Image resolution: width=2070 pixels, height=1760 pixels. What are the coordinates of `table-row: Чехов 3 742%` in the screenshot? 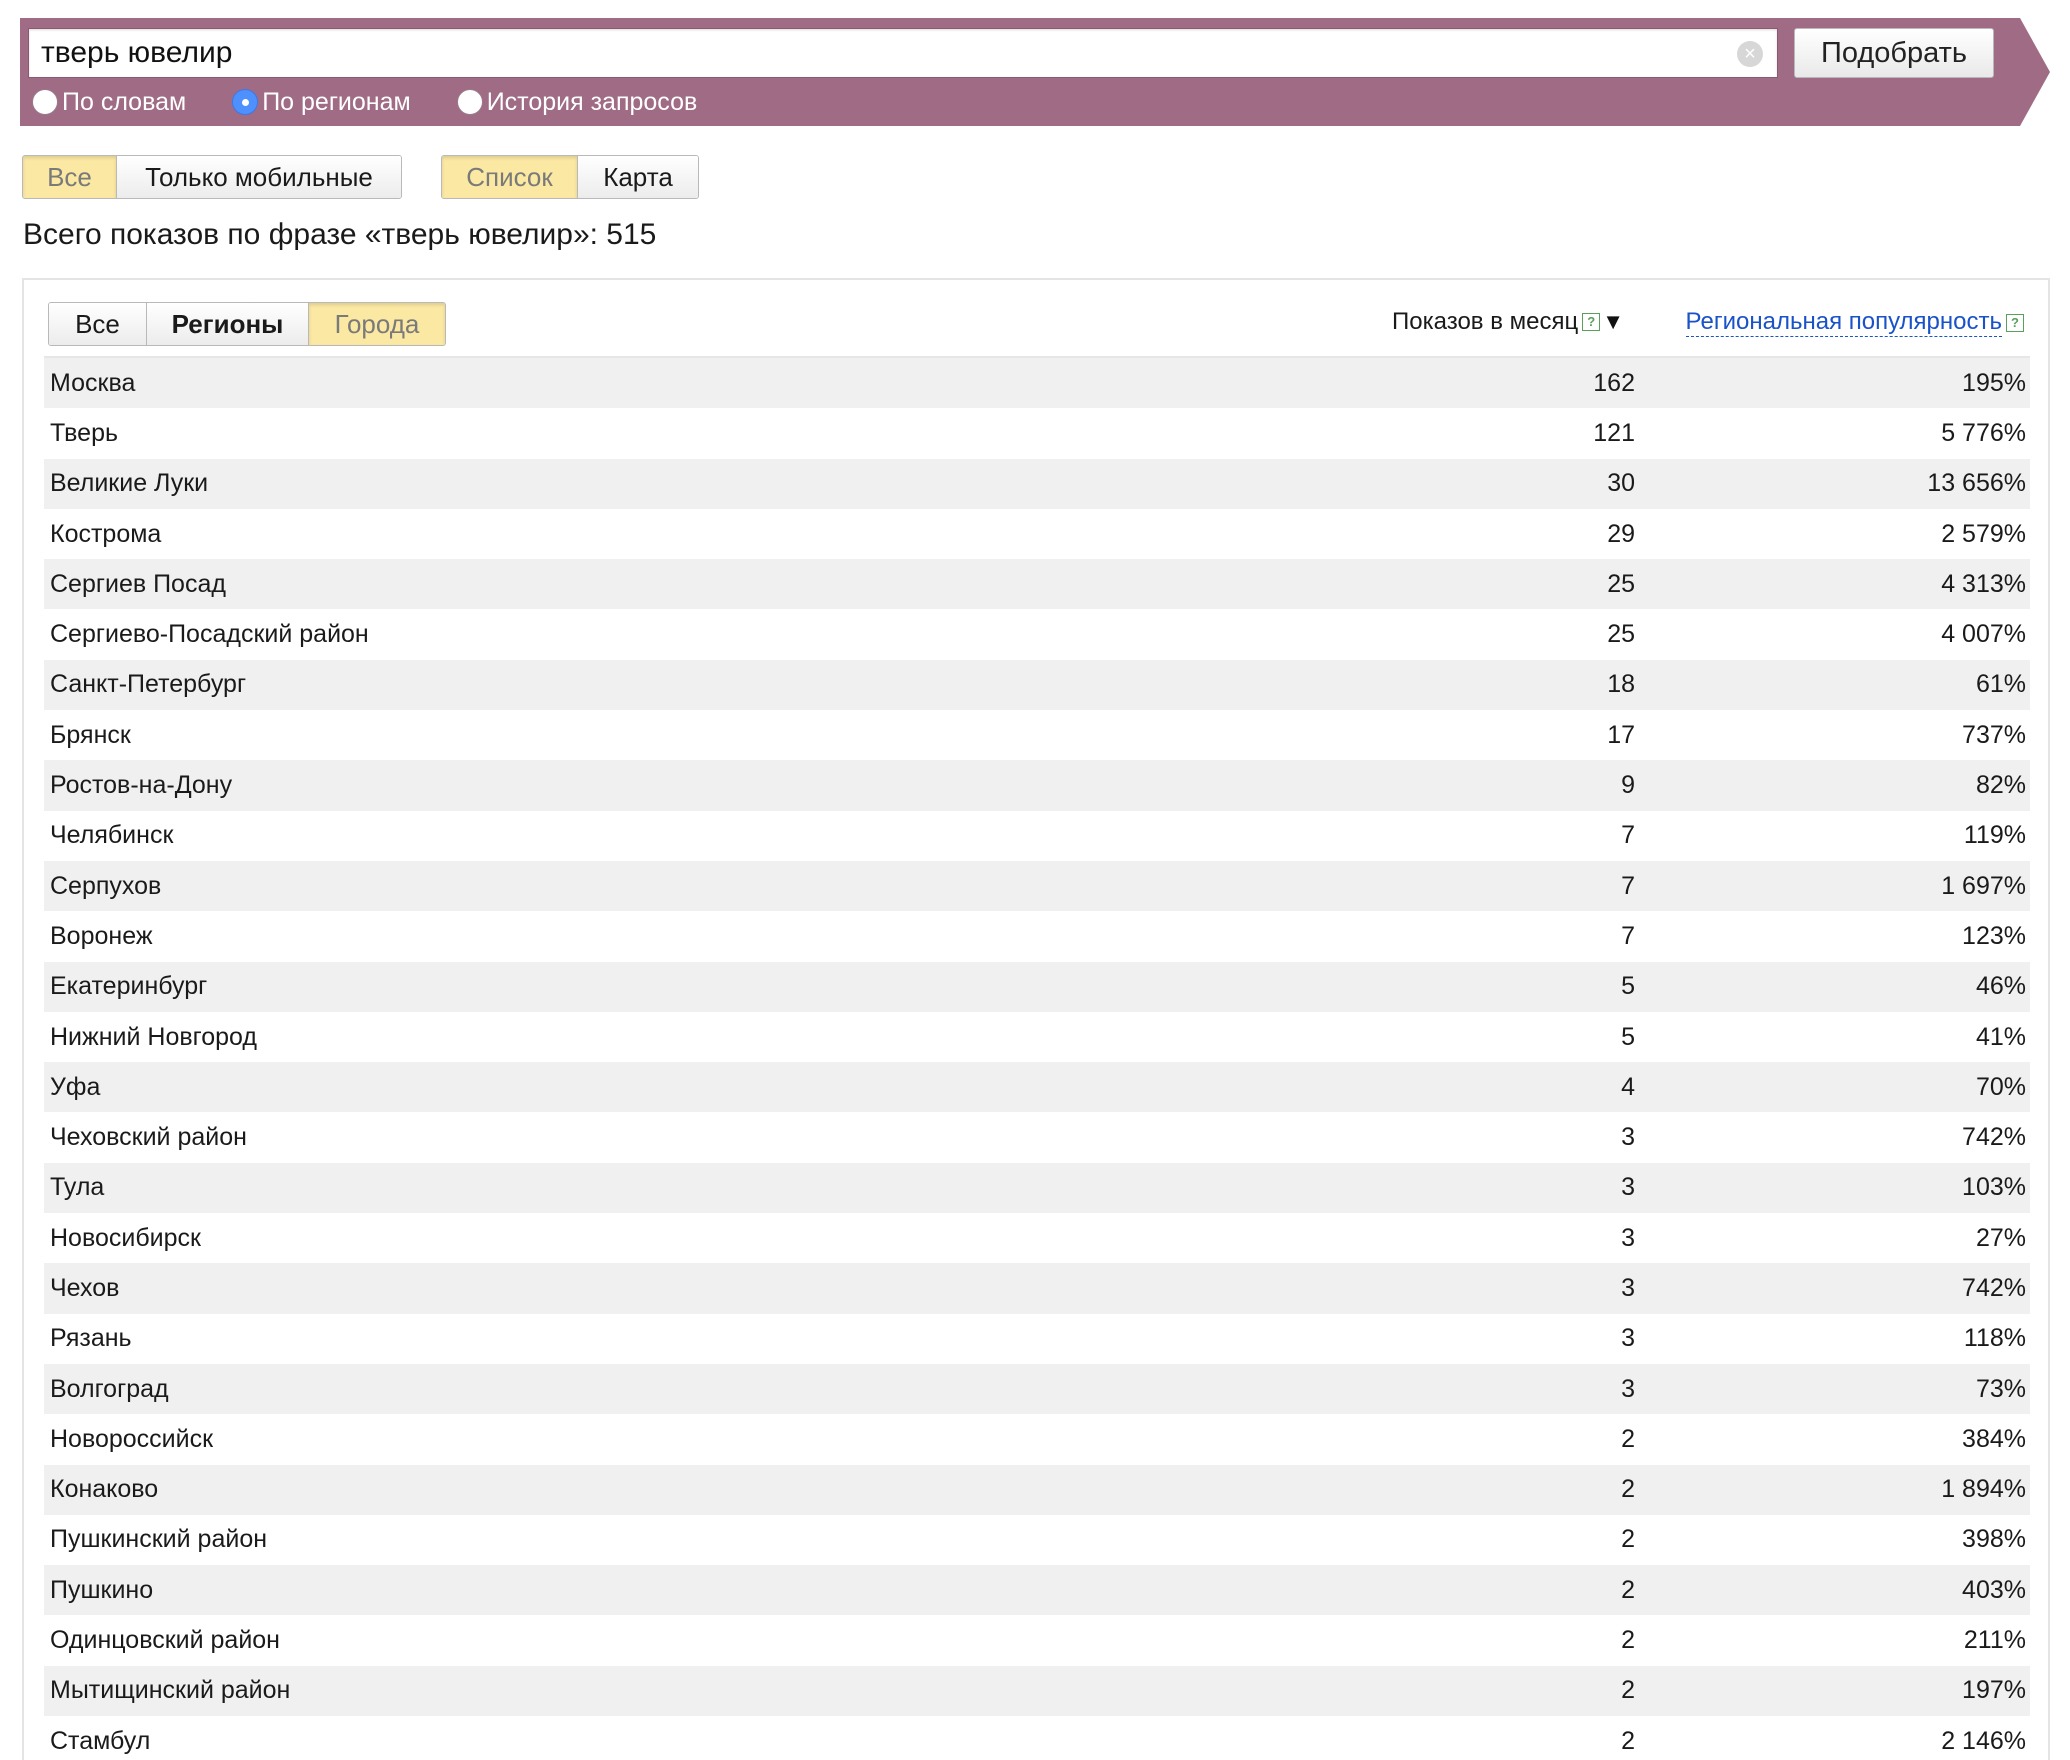 It's located at (1037, 1288).